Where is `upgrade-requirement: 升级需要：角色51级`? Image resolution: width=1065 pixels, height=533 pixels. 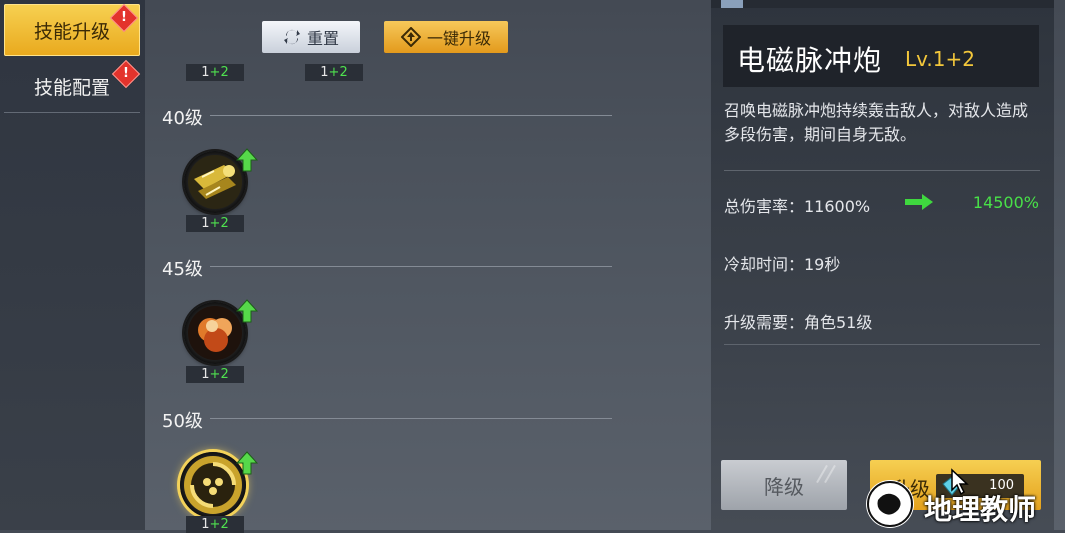
upgrade-requirement: 升级需要：角色51级 is located at coordinates (798, 322).